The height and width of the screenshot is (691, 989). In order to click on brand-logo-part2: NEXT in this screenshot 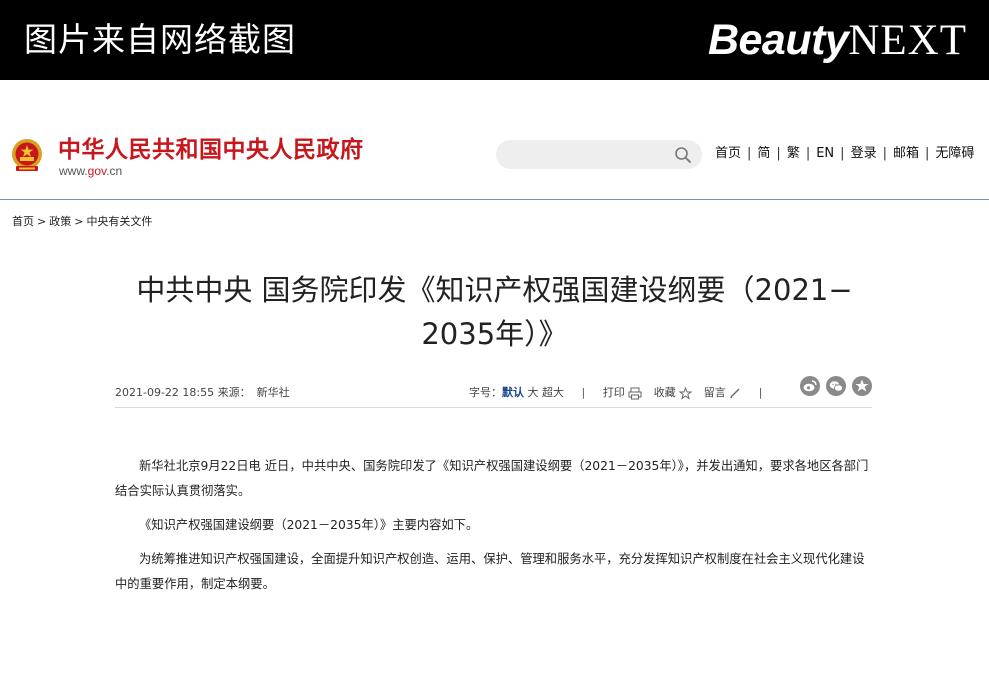, I will do `click(907, 40)`.